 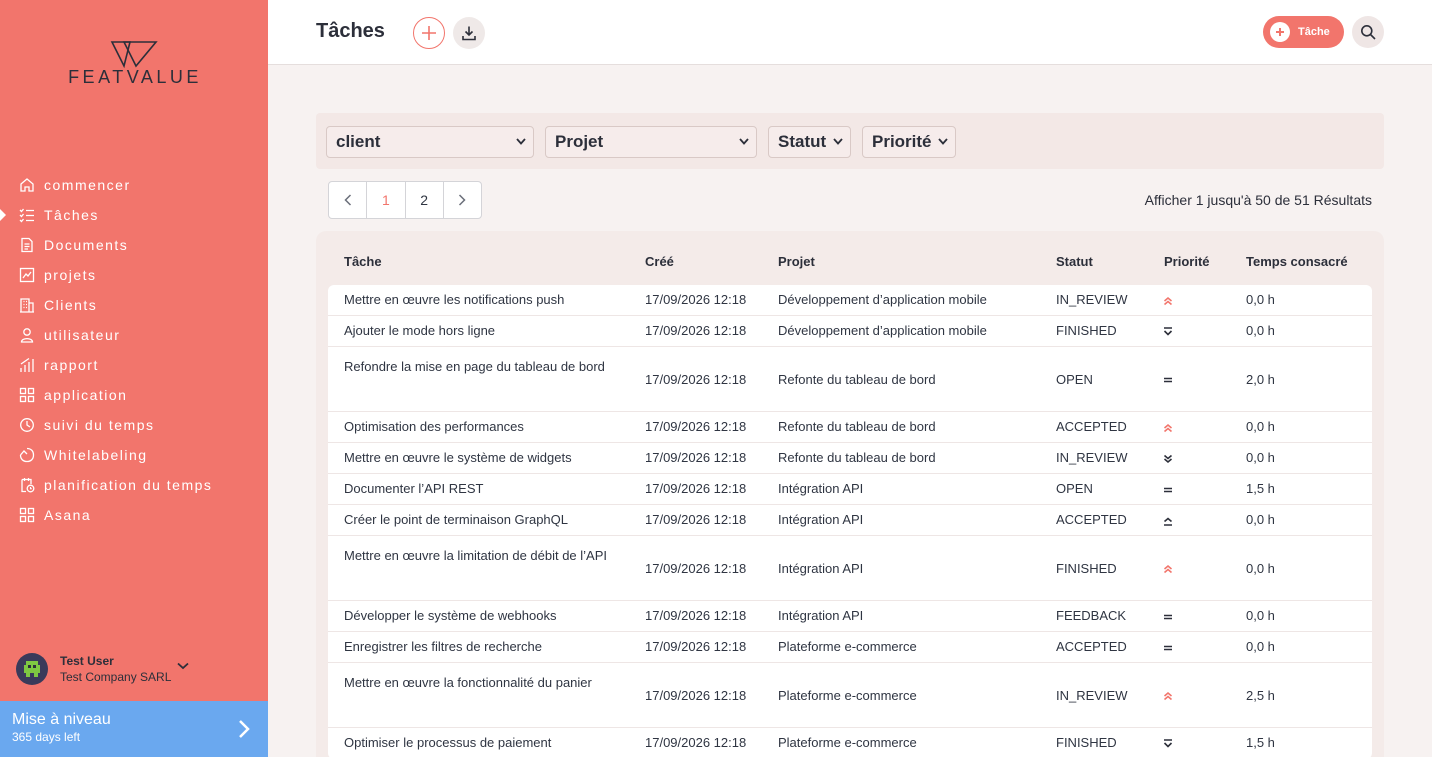 What do you see at coordinates (134, 185) in the screenshot?
I see `sidebar-item-commencer: commencer` at bounding box center [134, 185].